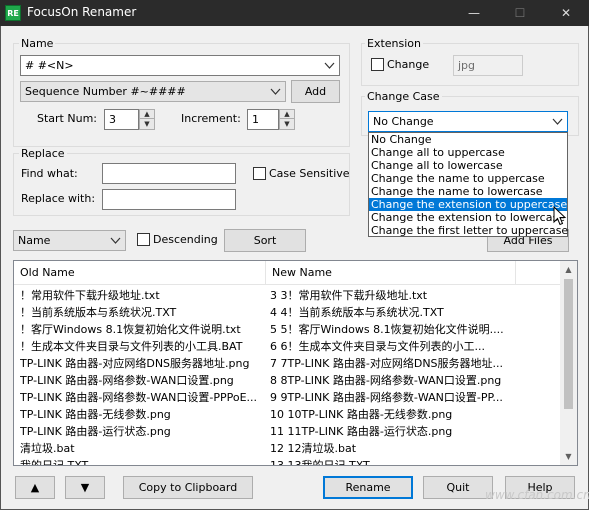 This screenshot has width=589, height=510. What do you see at coordinates (357, 312) in the screenshot?
I see `new-name-cell: 4 4！当前系统版本与系统状况.TXT` at bounding box center [357, 312].